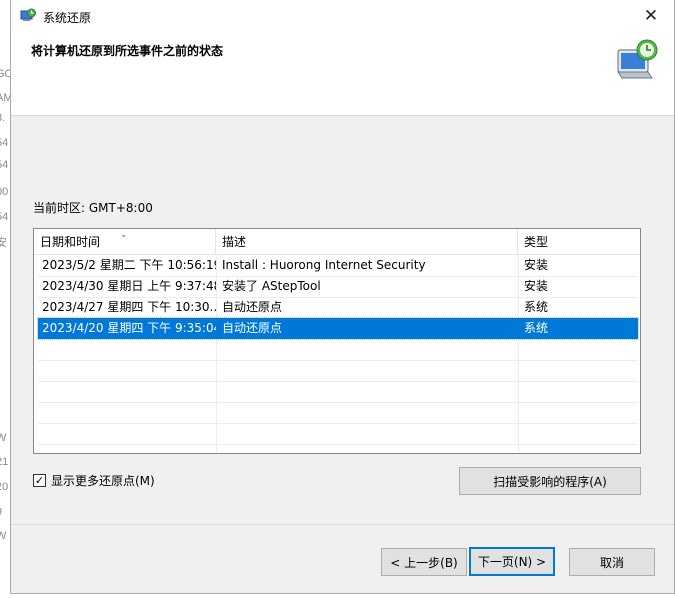  Describe the element at coordinates (67, 18) in the screenshot. I see `window-title: 系统还原` at that location.